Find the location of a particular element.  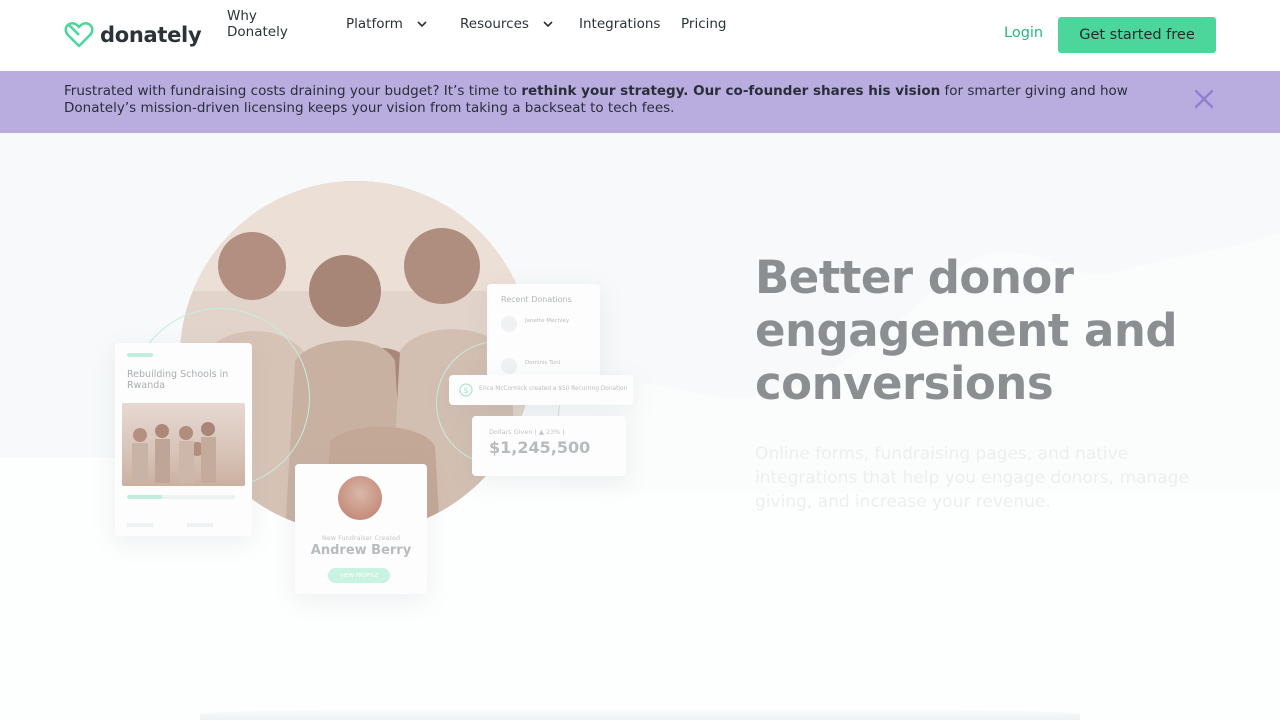

nav-integrations: Integrations is located at coordinates (619, 24).